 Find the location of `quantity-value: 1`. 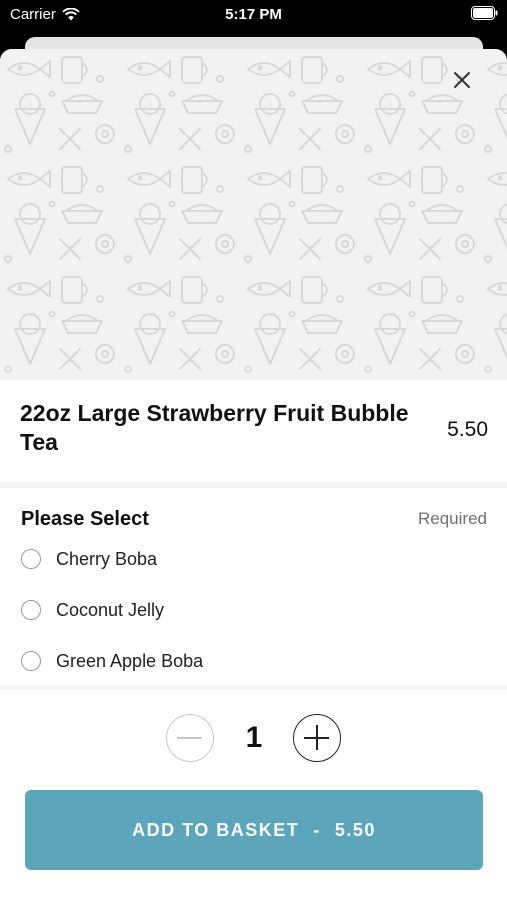

quantity-value: 1 is located at coordinates (254, 737).